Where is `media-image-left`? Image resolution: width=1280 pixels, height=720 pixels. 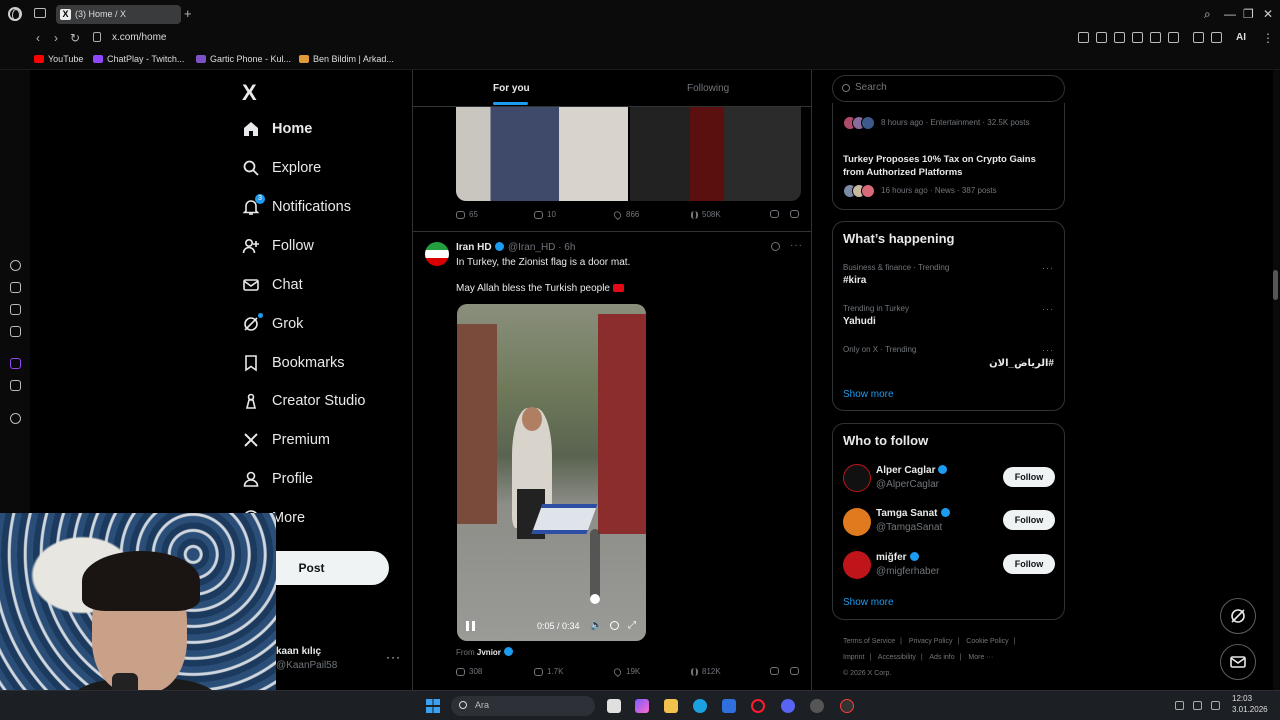 media-image-left is located at coordinates (542, 154).